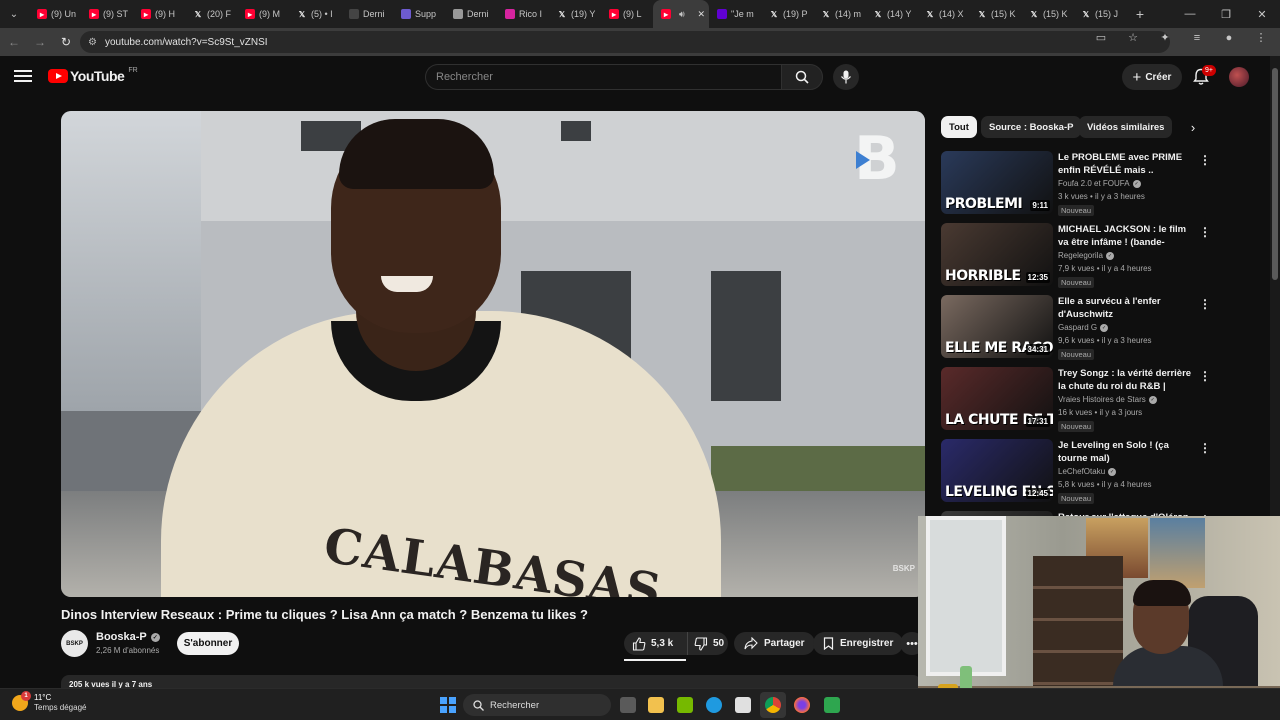  I want to click on taskbar-search: Rechercher, so click(537, 705).